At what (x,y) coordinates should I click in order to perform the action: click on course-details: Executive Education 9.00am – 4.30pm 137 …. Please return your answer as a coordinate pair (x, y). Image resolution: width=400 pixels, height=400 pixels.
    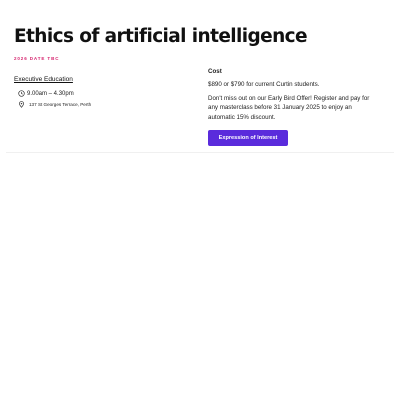
    Looking at the image, I should click on (104, 88).